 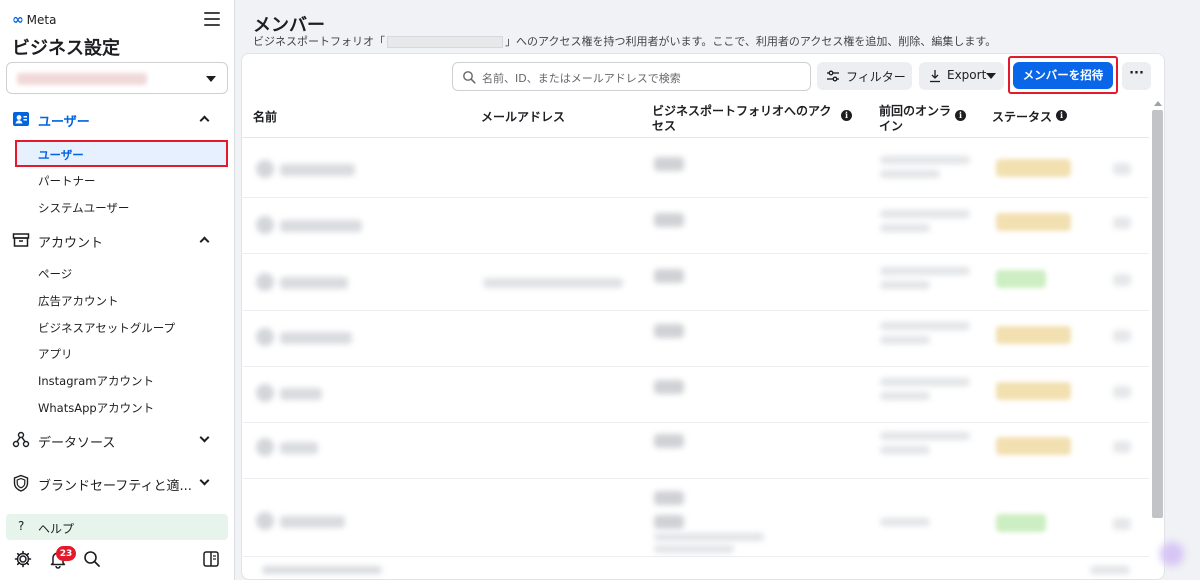 I want to click on meta-logo: ∞ Meta, so click(x=34, y=20).